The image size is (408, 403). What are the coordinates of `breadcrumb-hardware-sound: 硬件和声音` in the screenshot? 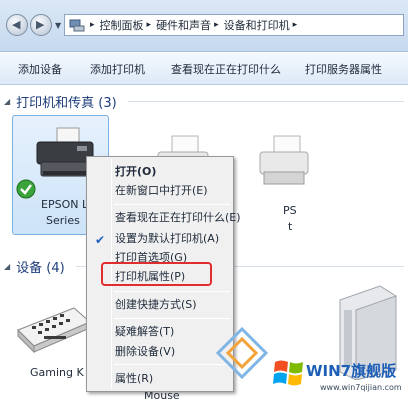 It's located at (183, 25).